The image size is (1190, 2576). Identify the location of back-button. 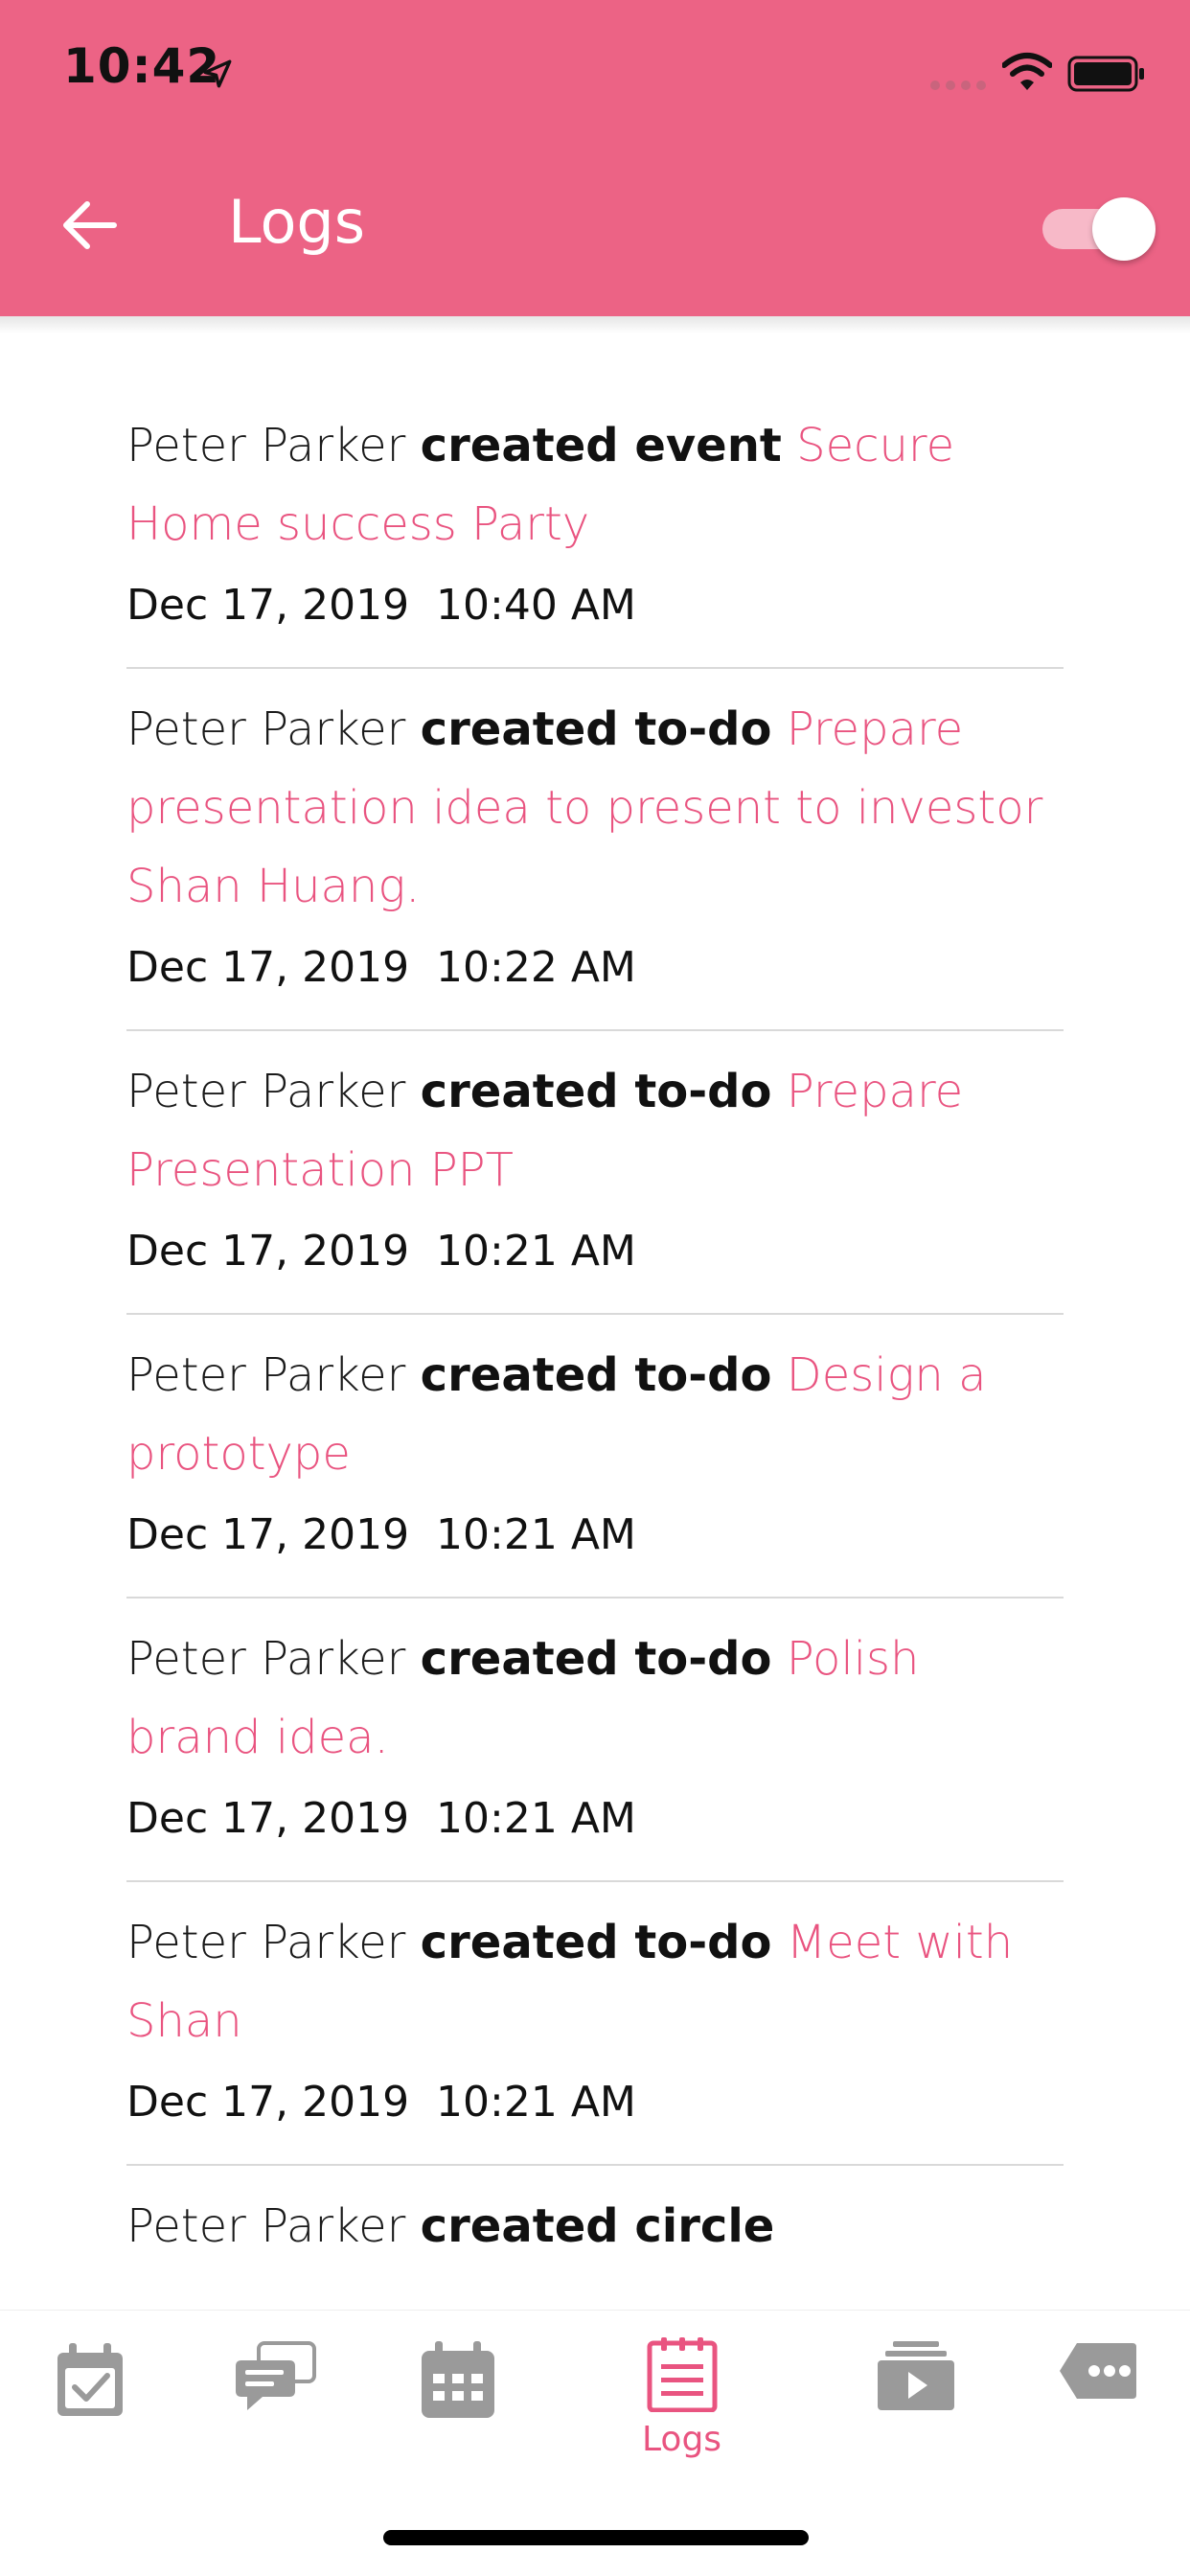
(89, 225).